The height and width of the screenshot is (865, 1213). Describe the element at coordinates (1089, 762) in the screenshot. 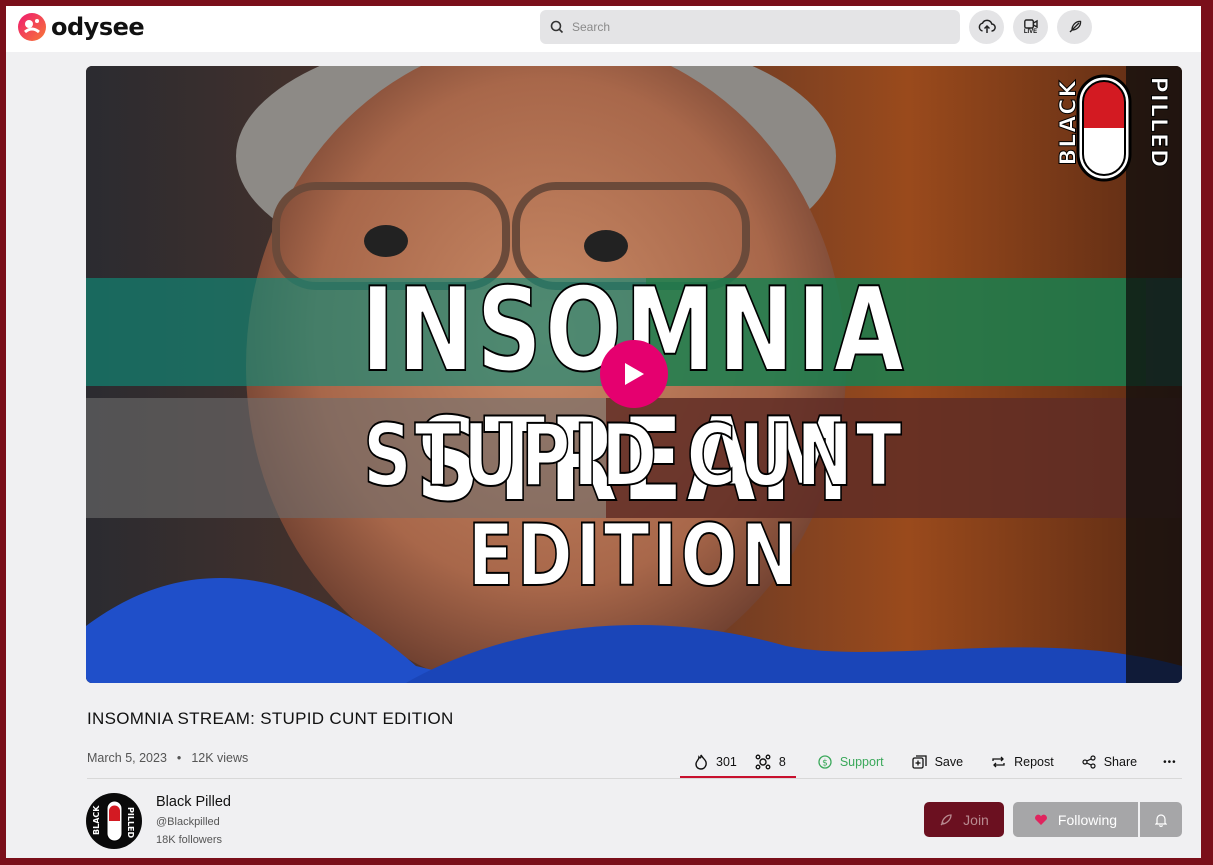

I see `share-icon` at that location.